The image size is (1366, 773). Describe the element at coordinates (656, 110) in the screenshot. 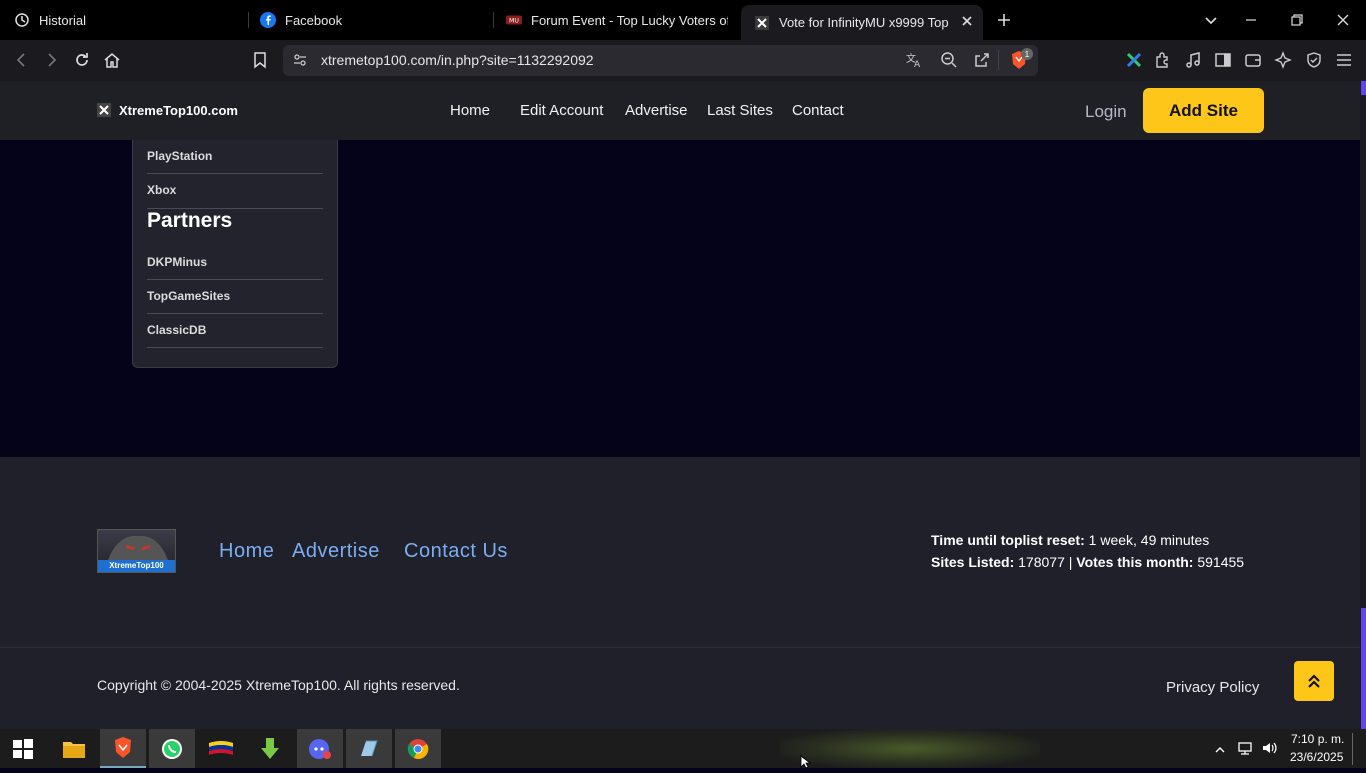

I see `nav-advertise: Advertise` at that location.